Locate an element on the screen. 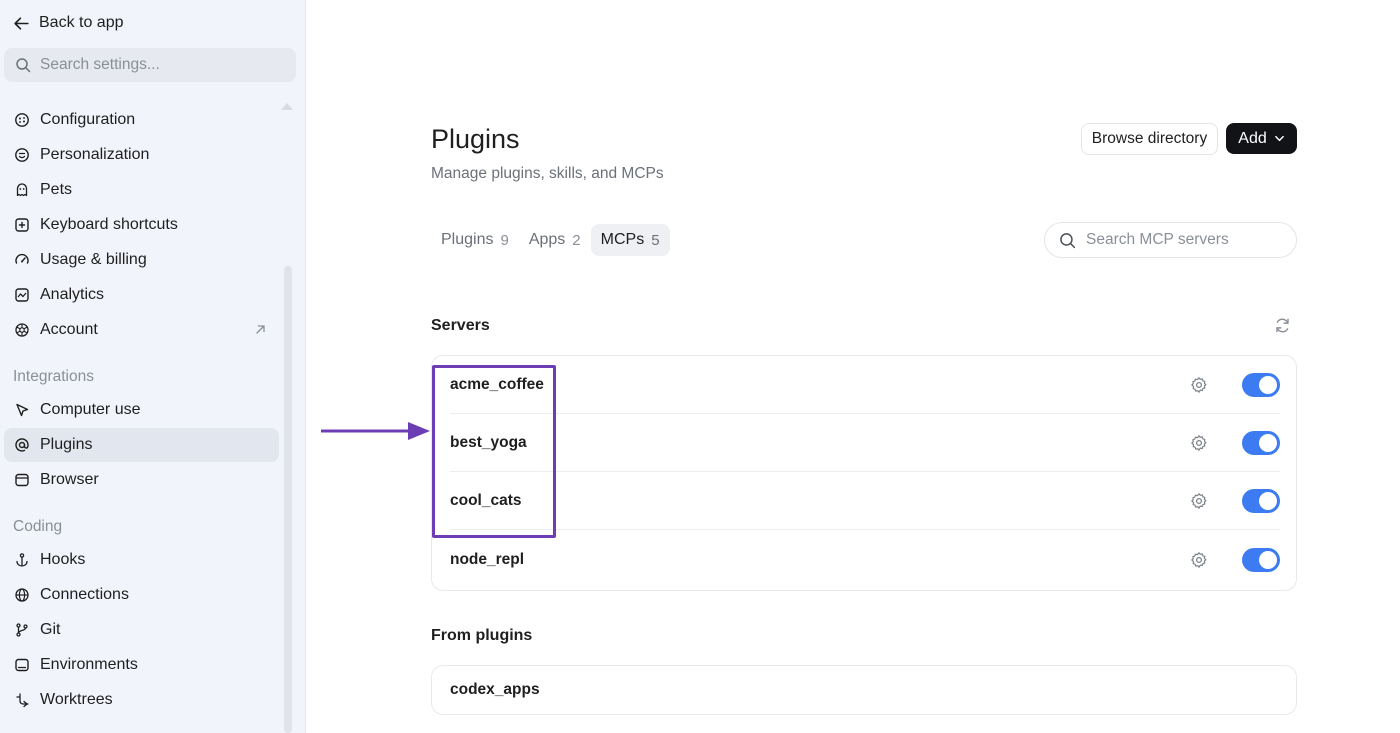  sidebar-item-worktrees: Worktrees is located at coordinates (141, 700).